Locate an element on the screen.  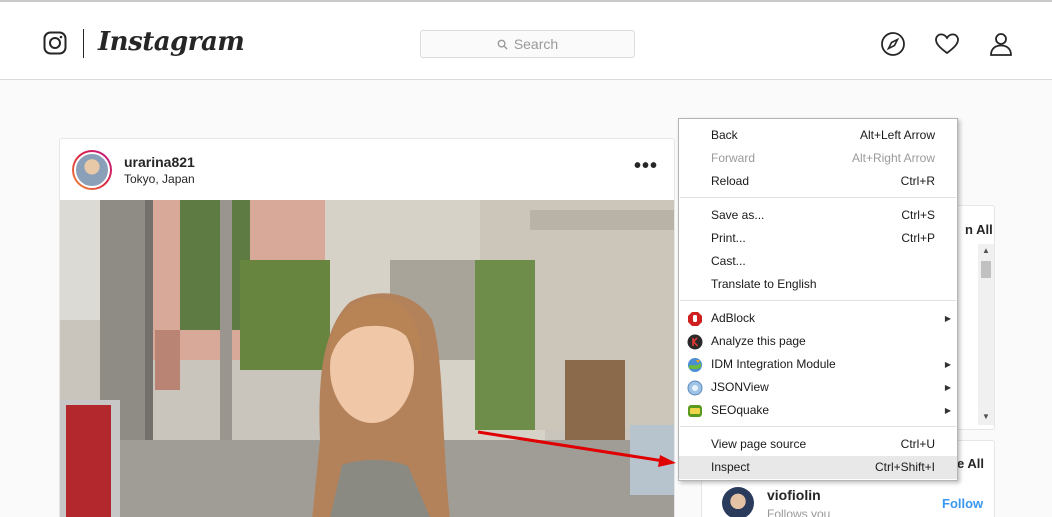
menu-label: Translate to English is located at coordinates (764, 284).